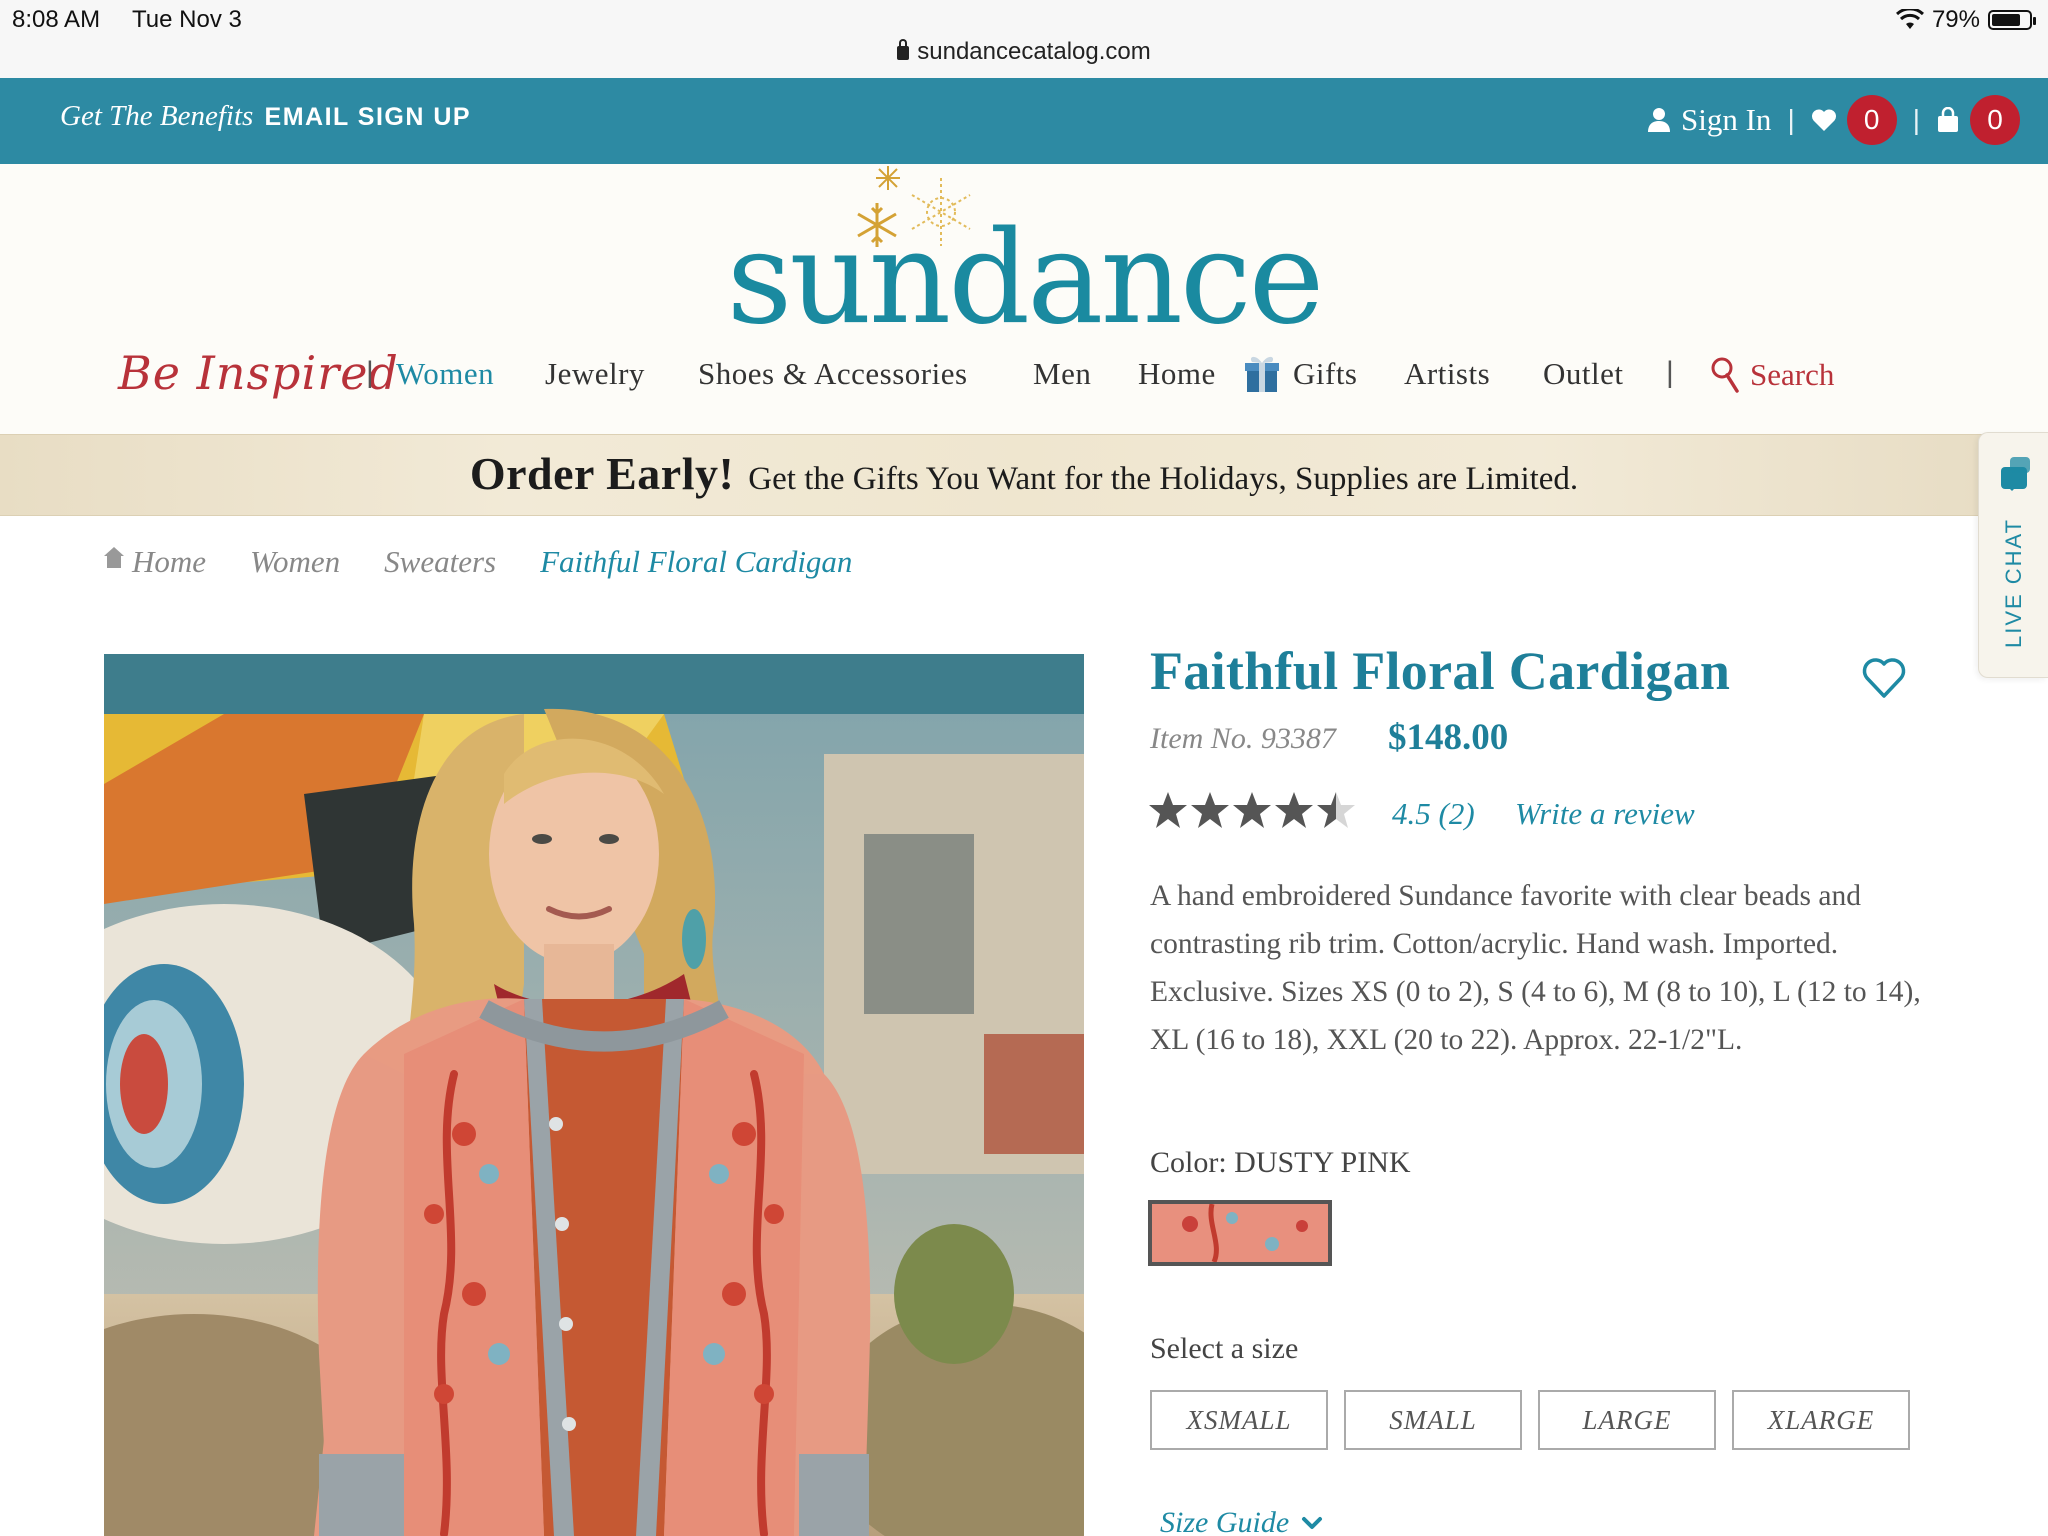 The height and width of the screenshot is (1536, 2048). I want to click on size-guide-toggle: Size Guide, so click(1241, 1521).